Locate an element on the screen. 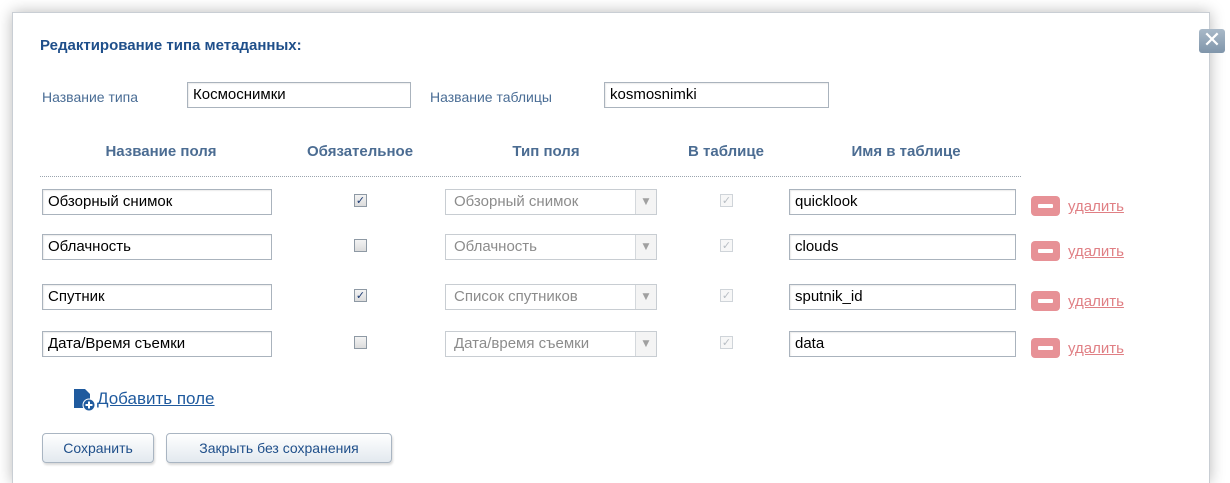 This screenshot has height=483, width=1230. field-type-value: Облачность is located at coordinates (495, 246).